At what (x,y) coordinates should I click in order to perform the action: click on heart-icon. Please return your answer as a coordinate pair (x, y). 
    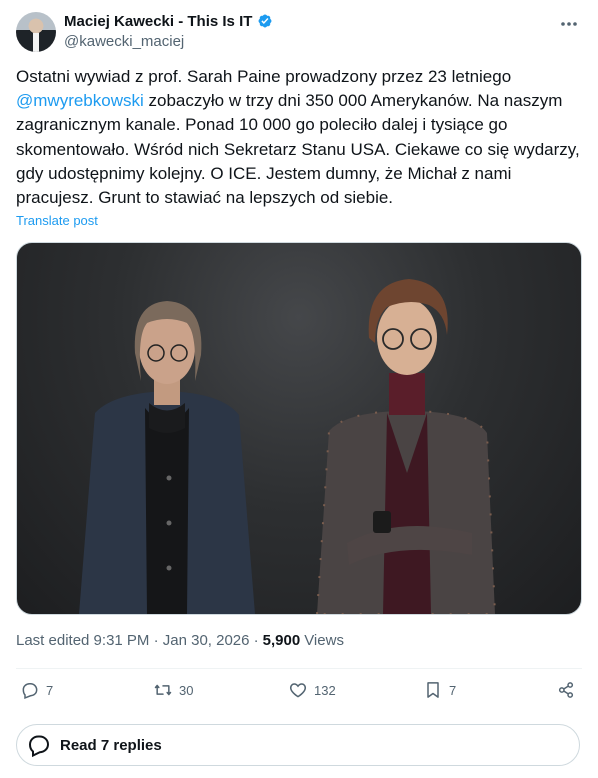
    Looking at the image, I should click on (298, 690).